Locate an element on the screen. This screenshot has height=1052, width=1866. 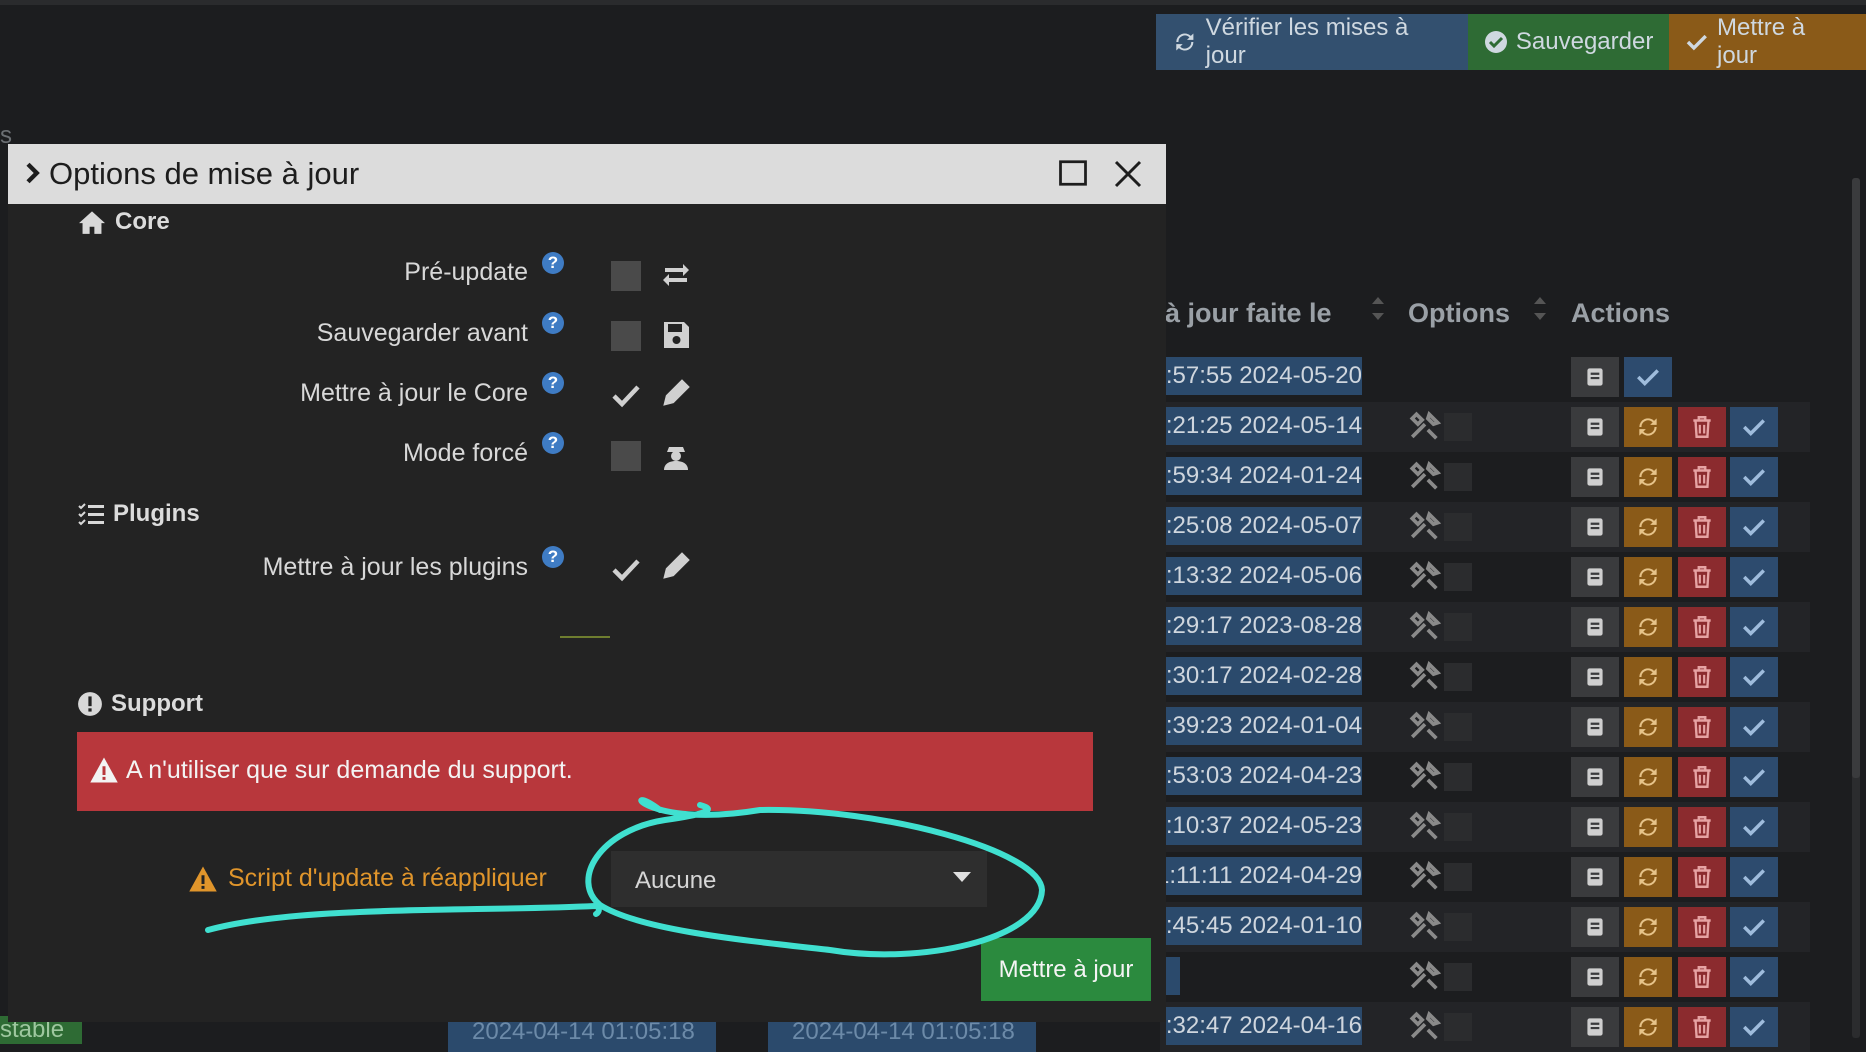
submit-update-button: Mettre à jour is located at coordinates (1066, 969).